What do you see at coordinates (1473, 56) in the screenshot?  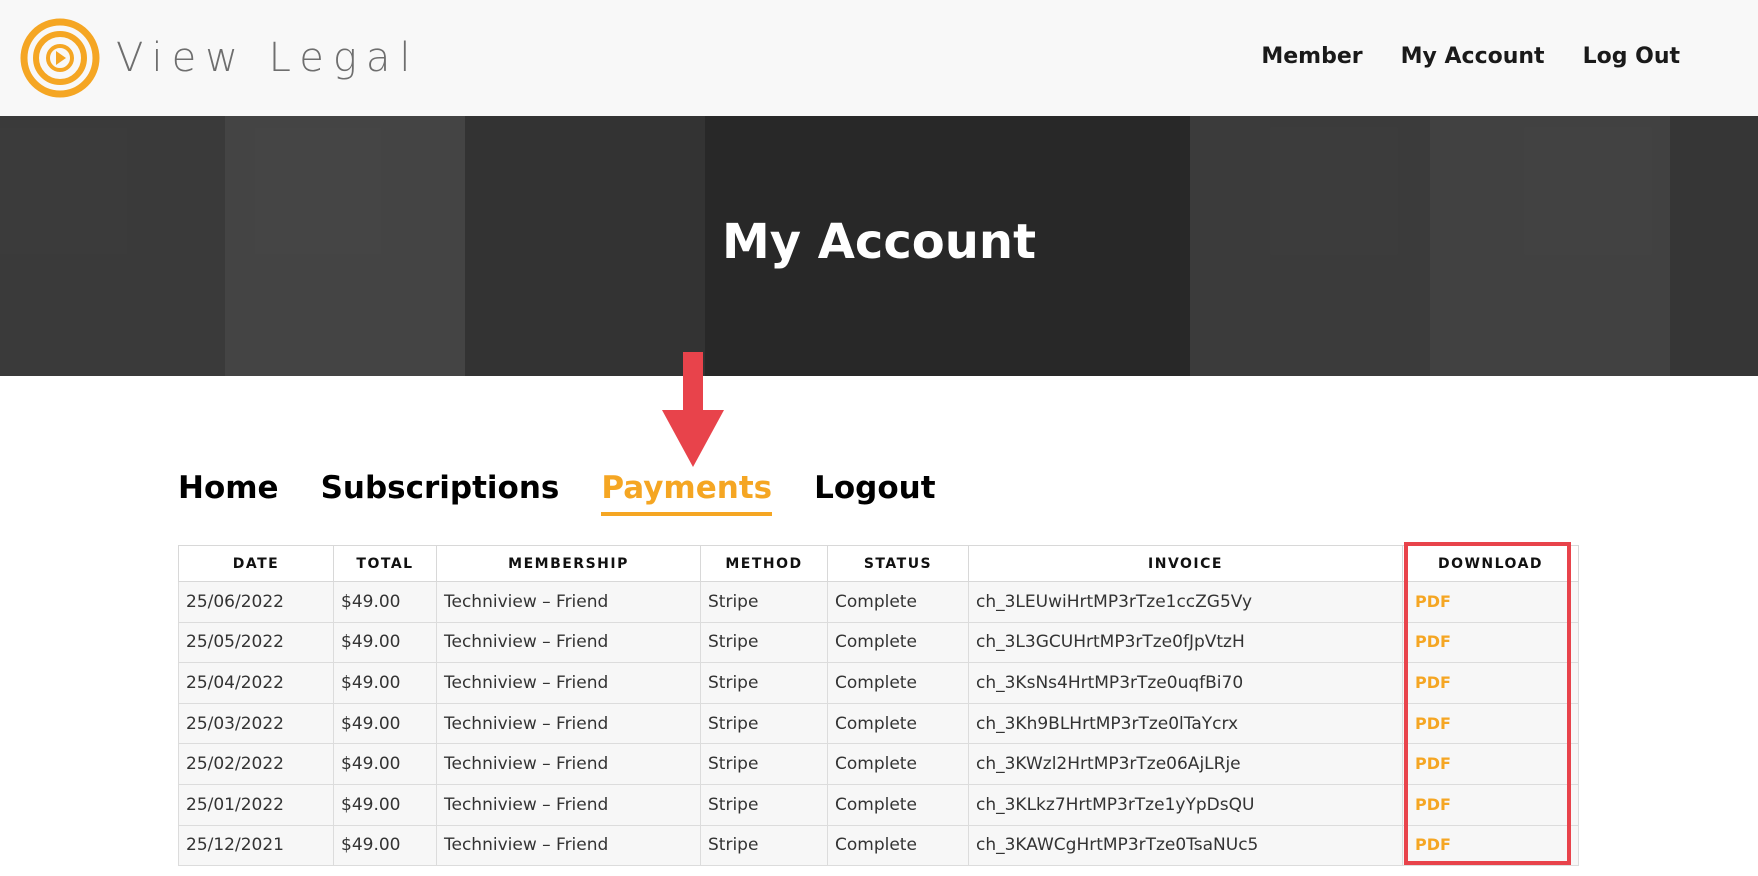 I see `nav-my-account: My Account` at bounding box center [1473, 56].